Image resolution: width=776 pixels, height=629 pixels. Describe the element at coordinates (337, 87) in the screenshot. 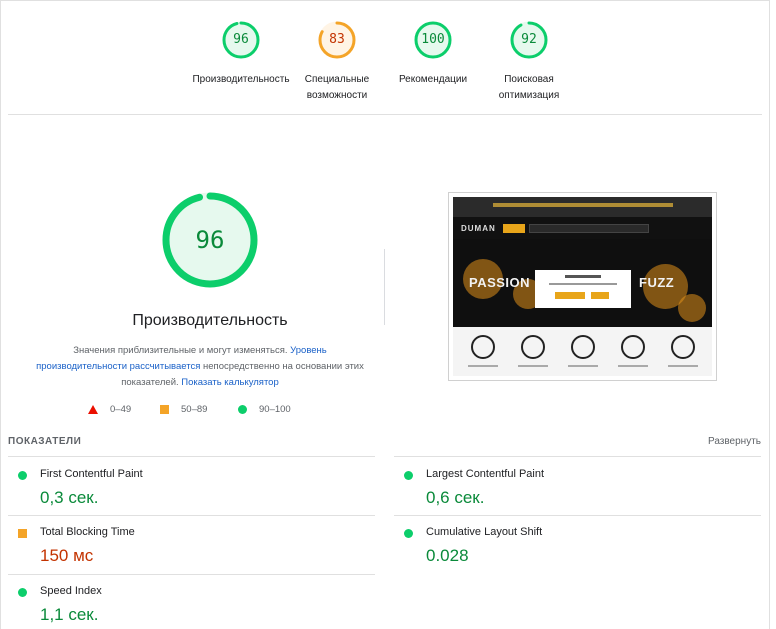

I see `gauge-label: Специальные возможности` at that location.